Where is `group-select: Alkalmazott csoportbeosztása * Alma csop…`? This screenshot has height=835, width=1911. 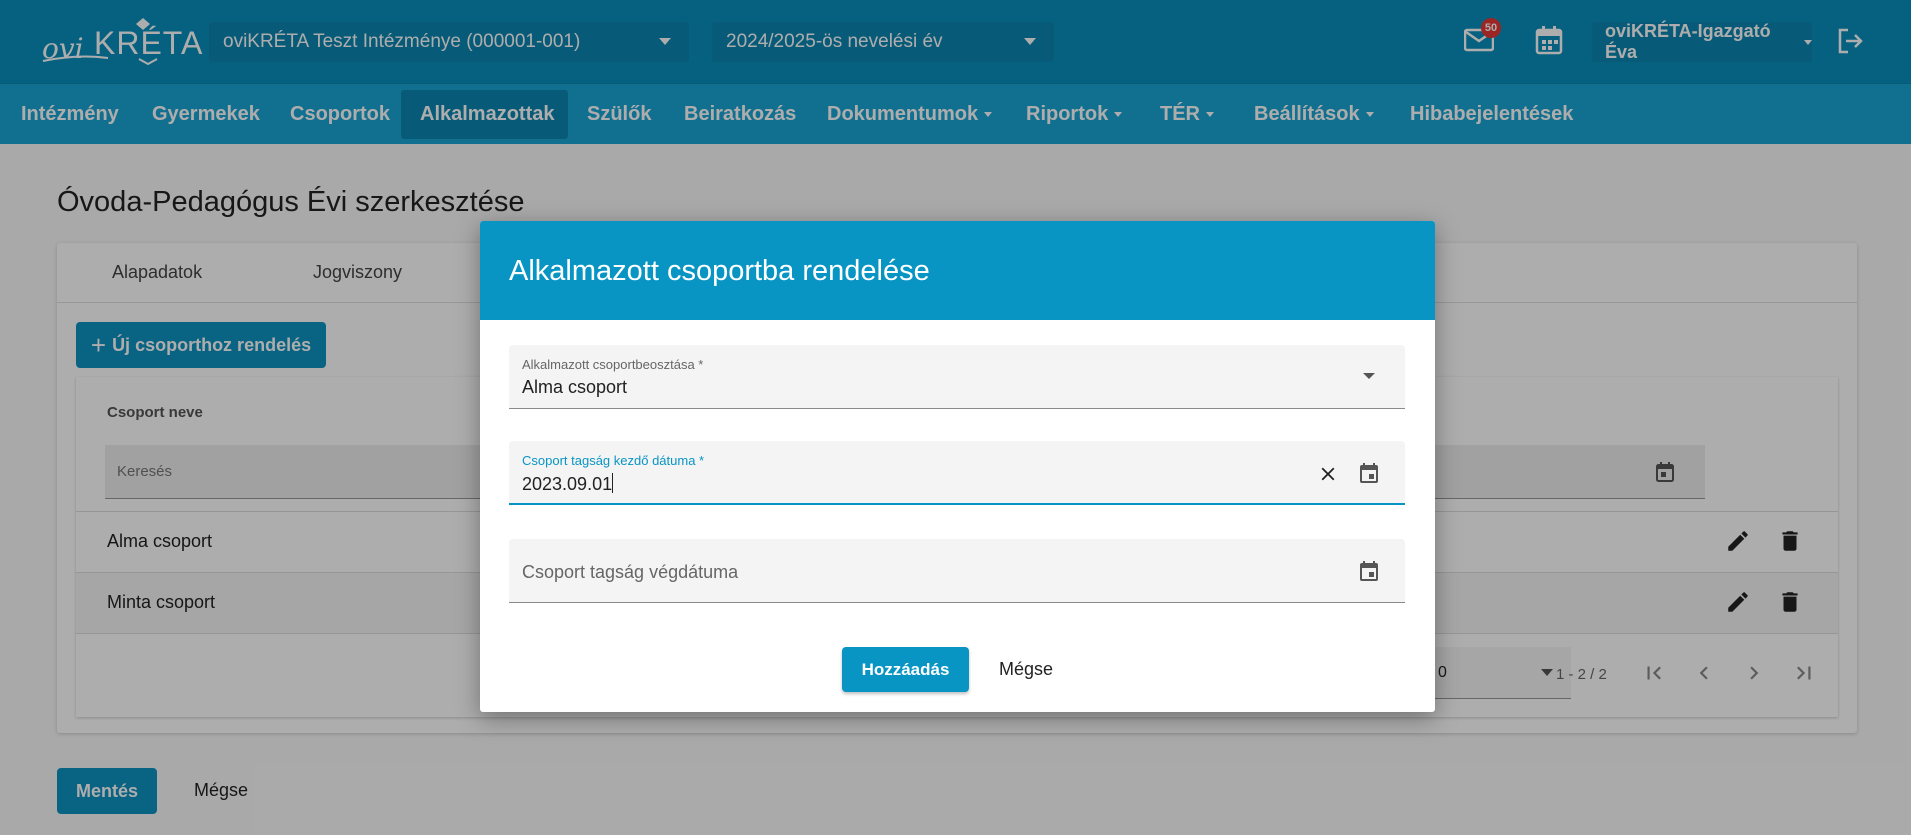 group-select: Alkalmazott csoportbeosztása * Alma csop… is located at coordinates (957, 377).